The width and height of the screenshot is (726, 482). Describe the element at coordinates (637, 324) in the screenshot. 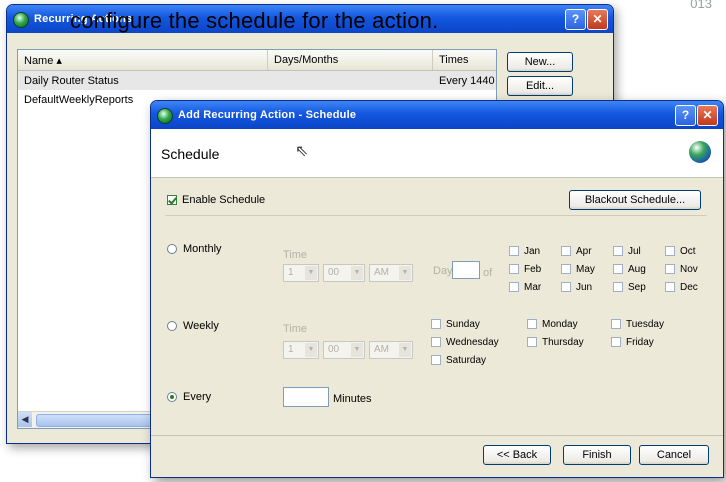

I see `day-tuesday-checkbox: Tuesday` at that location.